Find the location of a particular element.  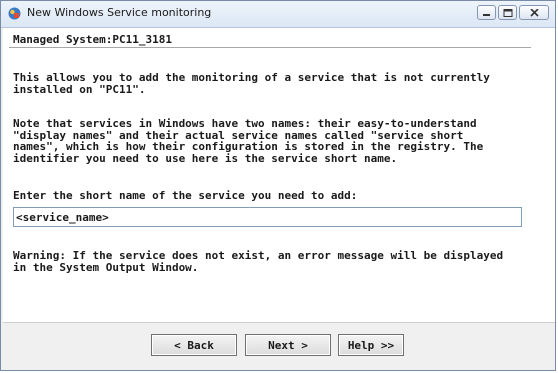

header-separator is located at coordinates (270, 47).